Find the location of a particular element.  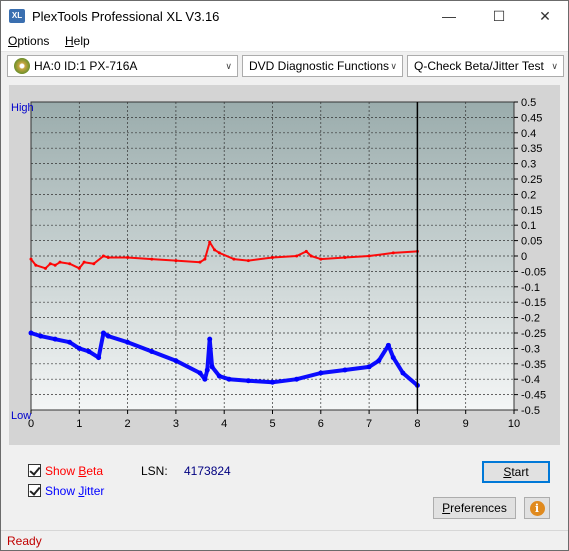

y-tick-label: -0.45 is located at coordinates (533, 396).